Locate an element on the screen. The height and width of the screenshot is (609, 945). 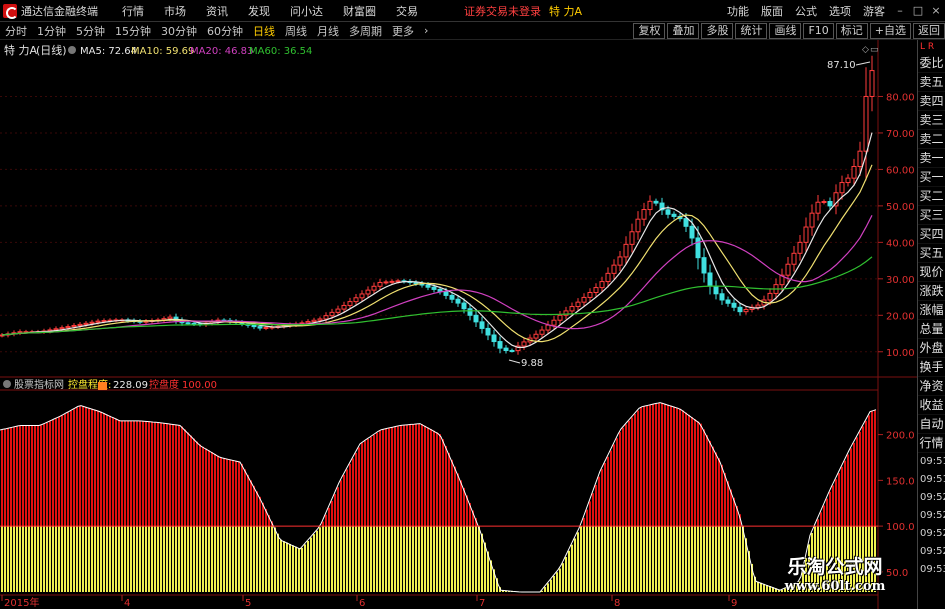
indicator-legend2-value: 100.00 is located at coordinates (199, 385).